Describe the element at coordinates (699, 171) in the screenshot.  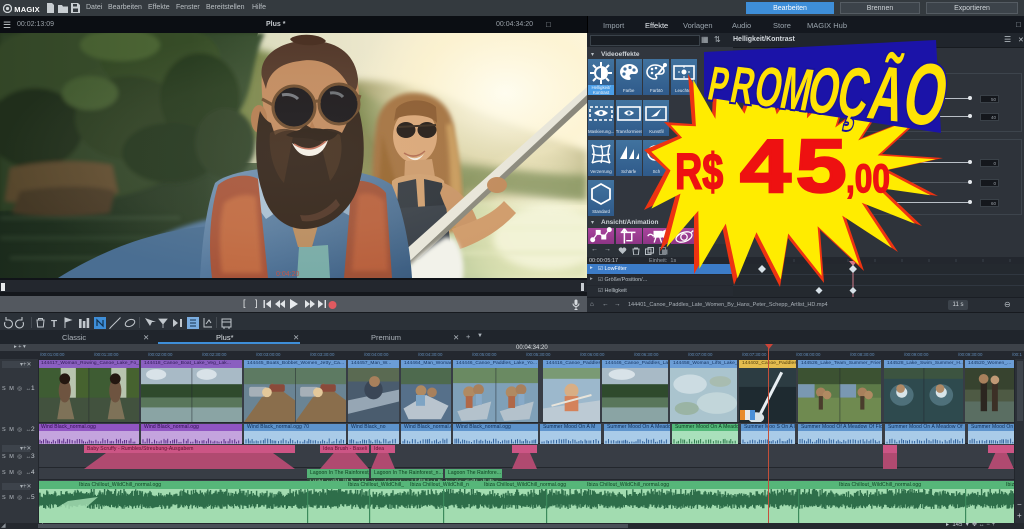
I see `svg-text: R$` at that location.